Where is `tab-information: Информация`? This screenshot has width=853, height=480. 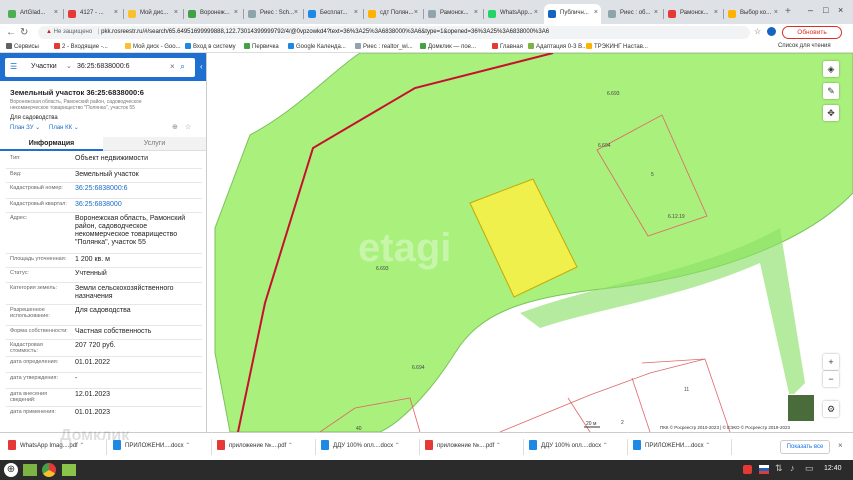 tab-information: Информация is located at coordinates (51, 144).